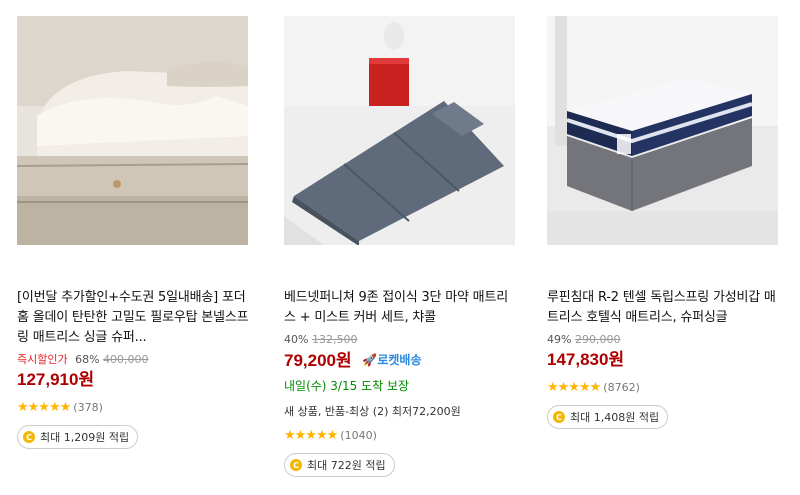 The width and height of the screenshot is (800, 495). I want to click on rocket-delivery-badge: 🚀로켓배송, so click(391, 360).